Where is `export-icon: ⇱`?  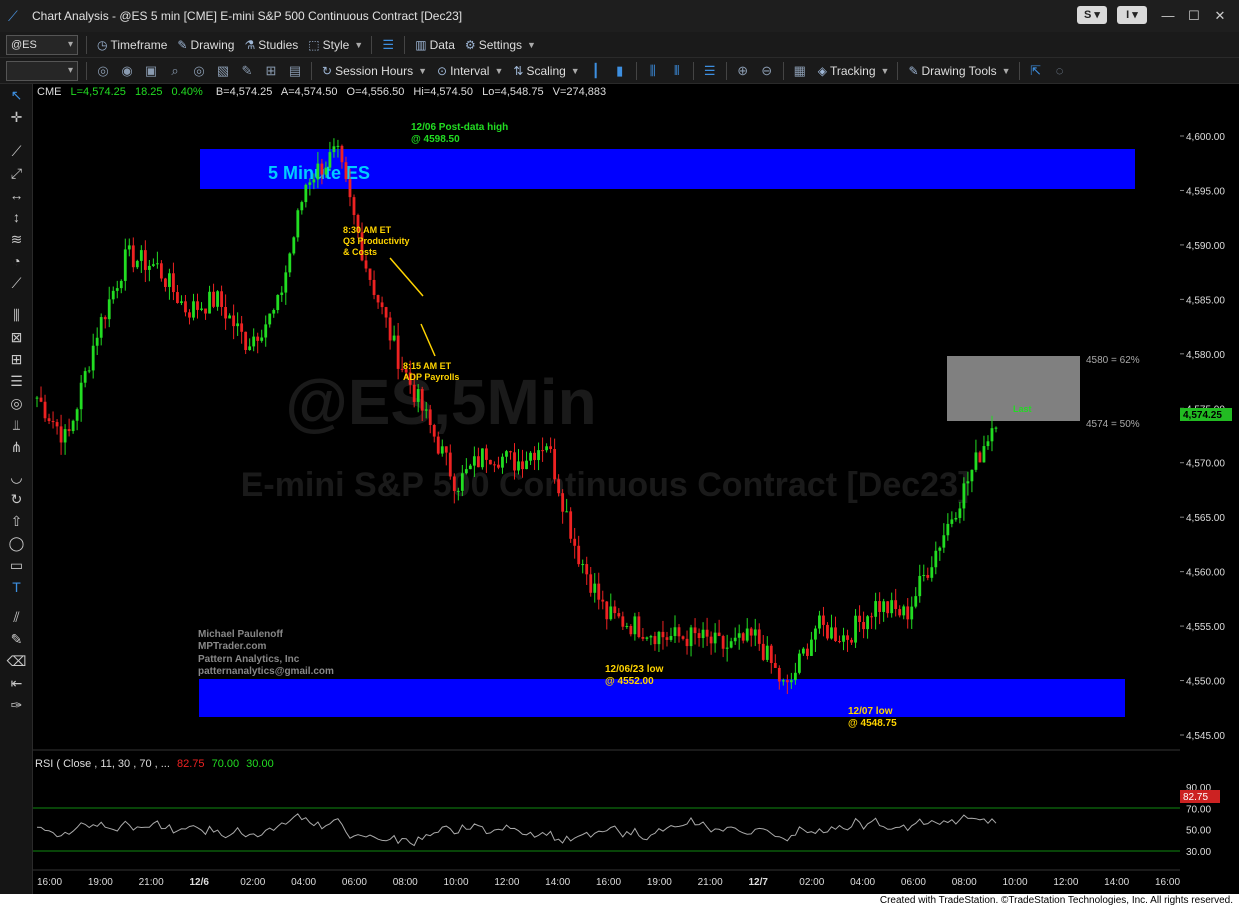
export-icon: ⇱ is located at coordinates (1036, 71).